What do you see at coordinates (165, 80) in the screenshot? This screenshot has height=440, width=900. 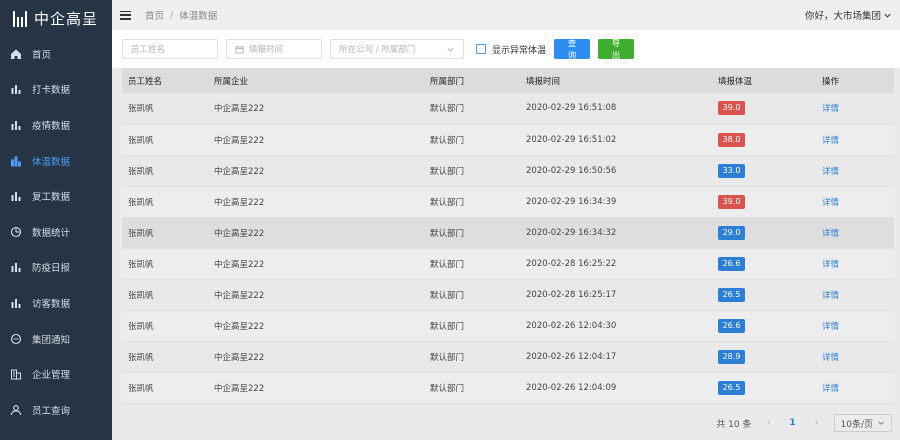 I see `column-header: 员工姓名` at bounding box center [165, 80].